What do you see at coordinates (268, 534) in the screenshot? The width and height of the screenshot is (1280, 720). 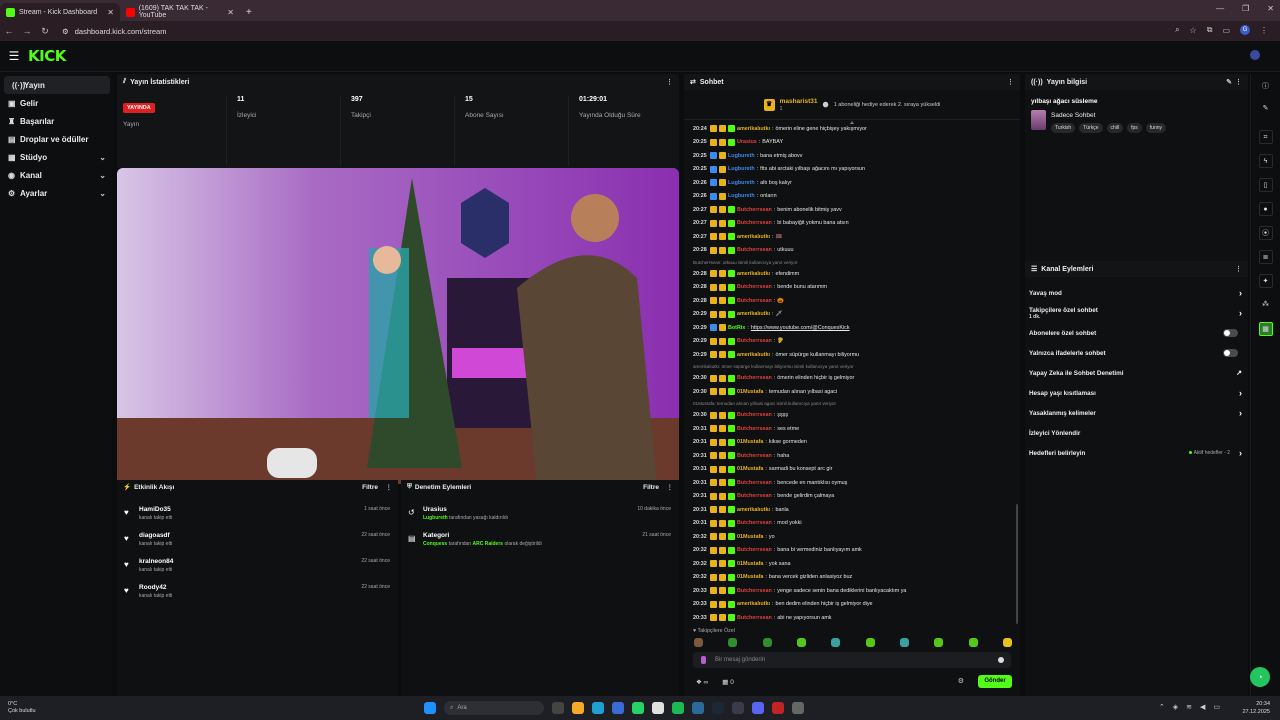 I see `activity-name: diagoasdf` at bounding box center [268, 534].